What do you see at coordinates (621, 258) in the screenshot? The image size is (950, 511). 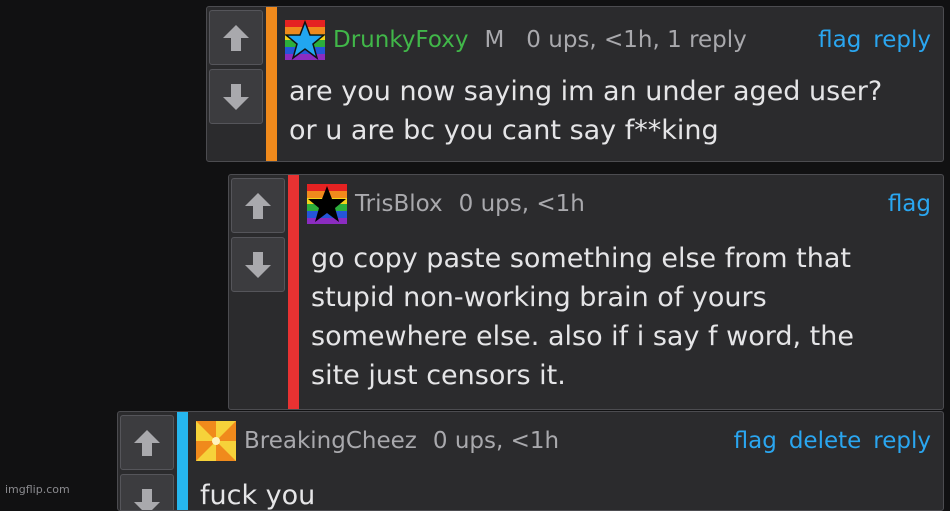 I see `comment-text-line: go copy paste something else from that` at bounding box center [621, 258].